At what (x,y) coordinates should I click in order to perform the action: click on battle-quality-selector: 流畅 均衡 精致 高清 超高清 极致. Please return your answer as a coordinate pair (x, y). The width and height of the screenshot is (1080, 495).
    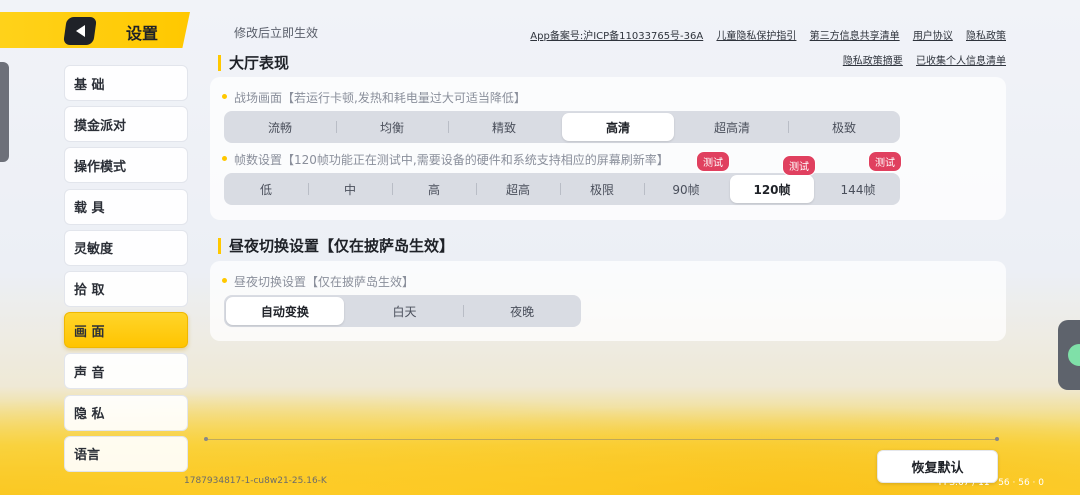
    Looking at the image, I should click on (562, 127).